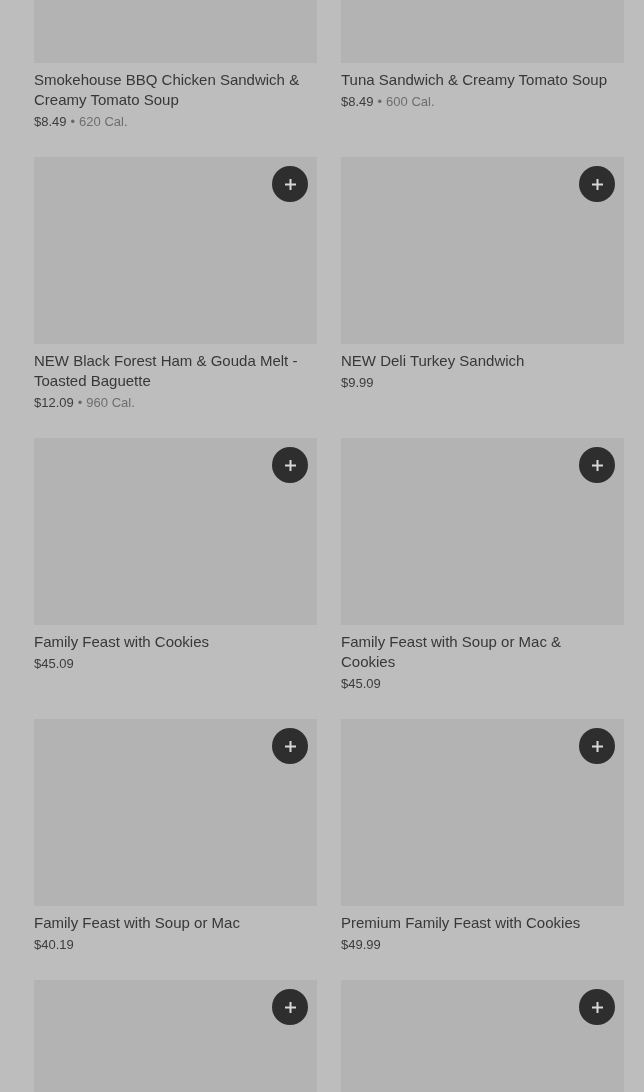 The height and width of the screenshot is (1092, 644). What do you see at coordinates (110, 403) in the screenshot?
I see `item-calories: 960 Cal.` at bounding box center [110, 403].